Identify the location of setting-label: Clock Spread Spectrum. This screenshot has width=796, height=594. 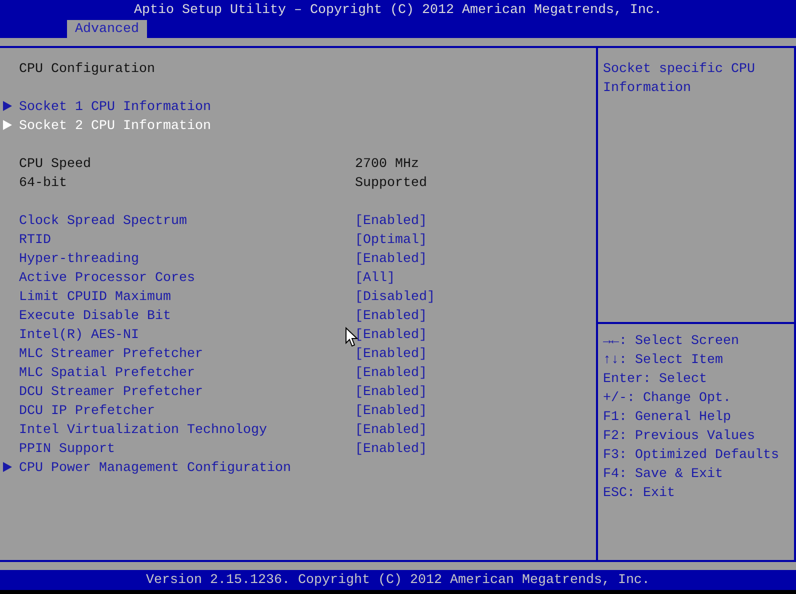
(187, 221).